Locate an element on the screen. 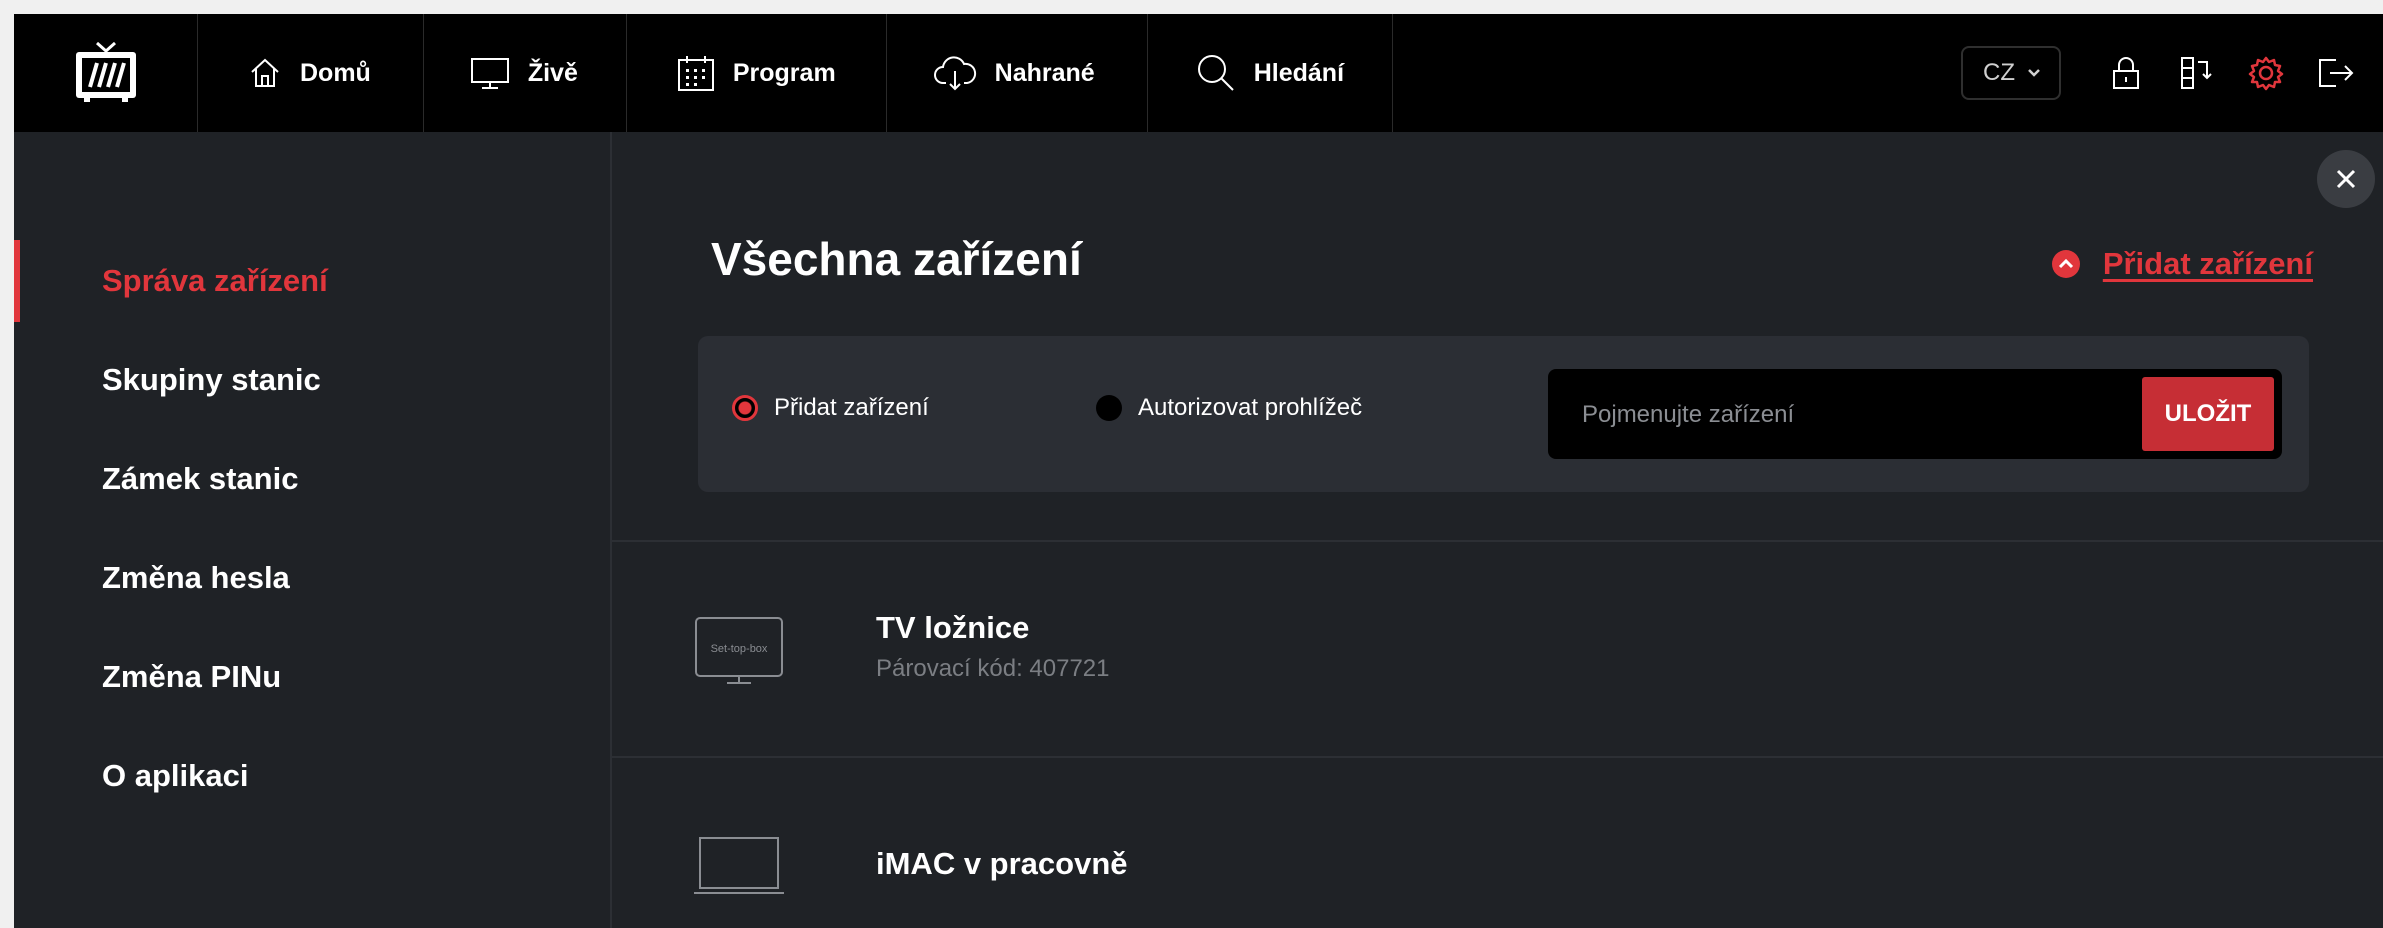 The height and width of the screenshot is (928, 2383). nav-label-home: Domů is located at coordinates (335, 72).